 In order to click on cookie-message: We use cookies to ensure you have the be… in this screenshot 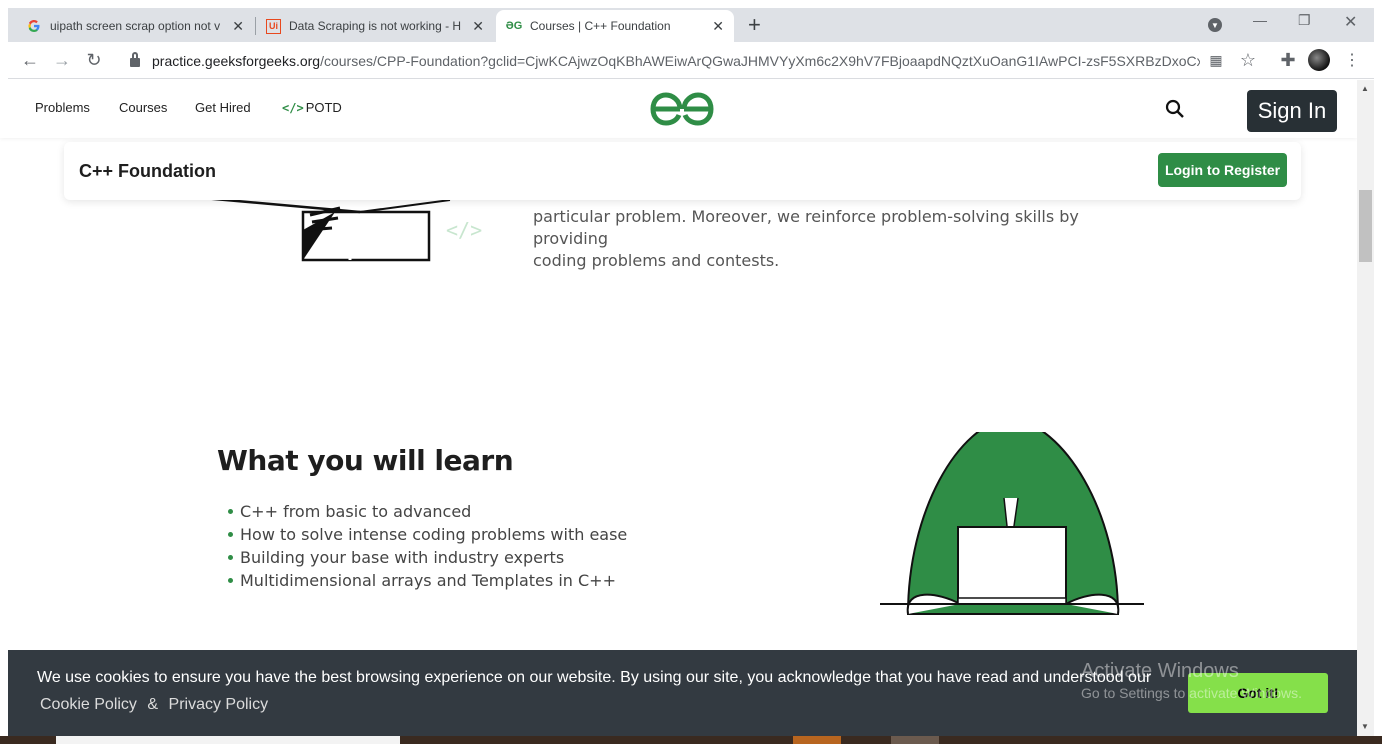, I will do `click(594, 677)`.